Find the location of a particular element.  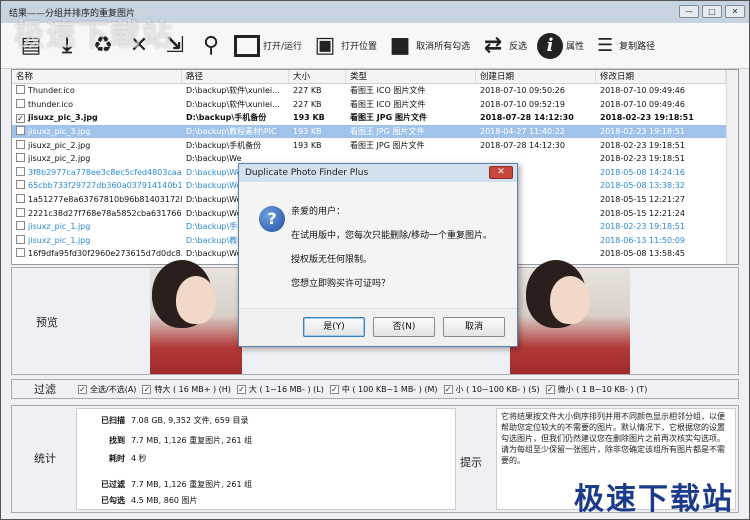

minimize-button: — is located at coordinates (689, 11).